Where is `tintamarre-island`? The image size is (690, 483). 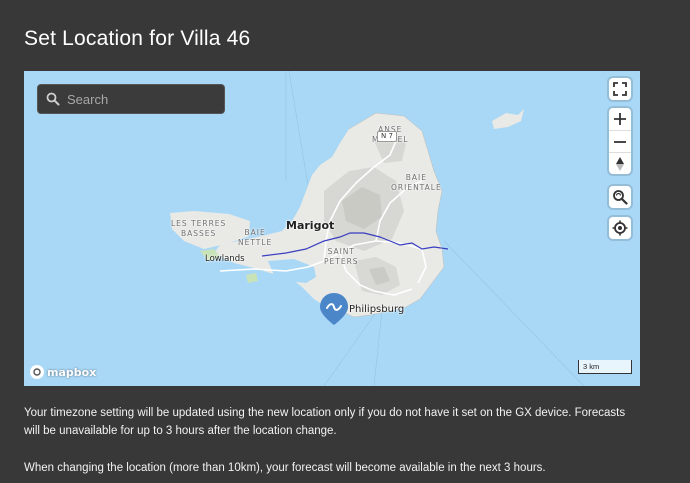 tintamarre-island is located at coordinates (508, 119).